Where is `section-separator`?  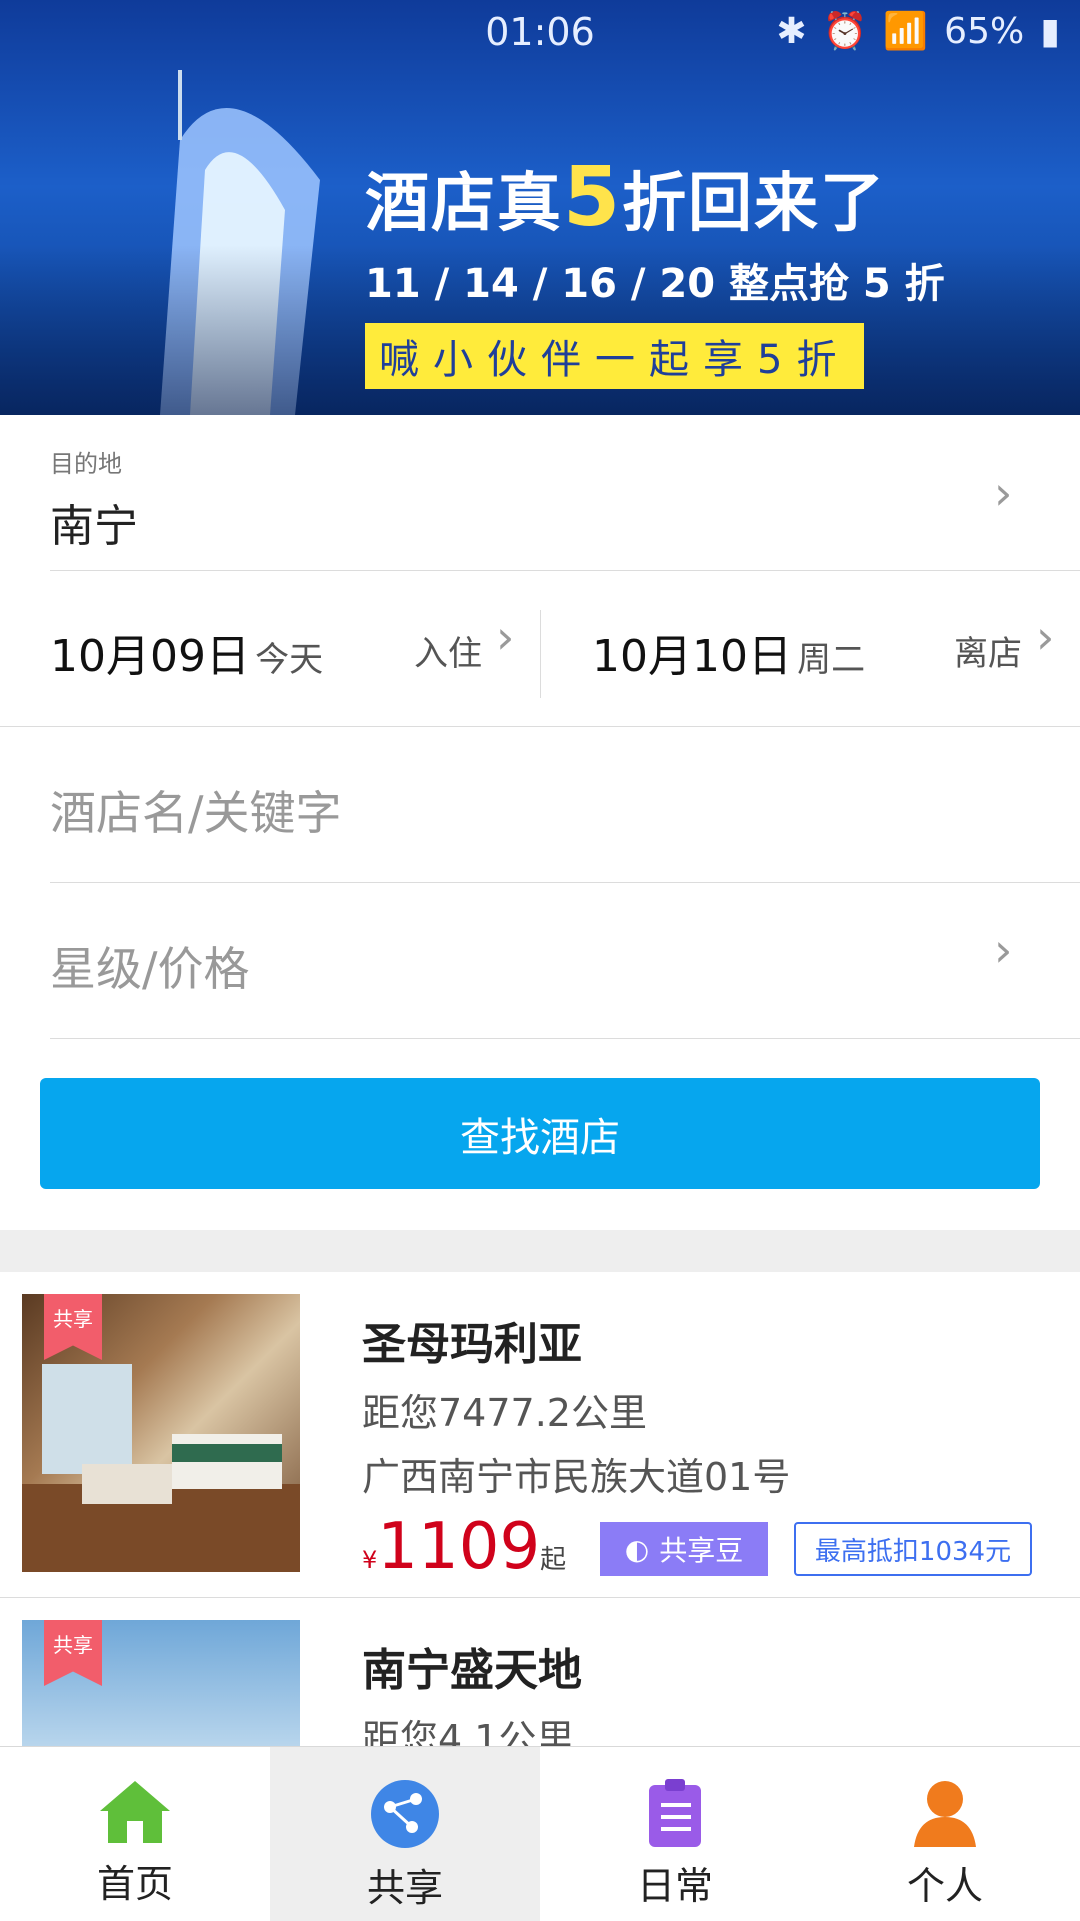
section-separator is located at coordinates (540, 1251).